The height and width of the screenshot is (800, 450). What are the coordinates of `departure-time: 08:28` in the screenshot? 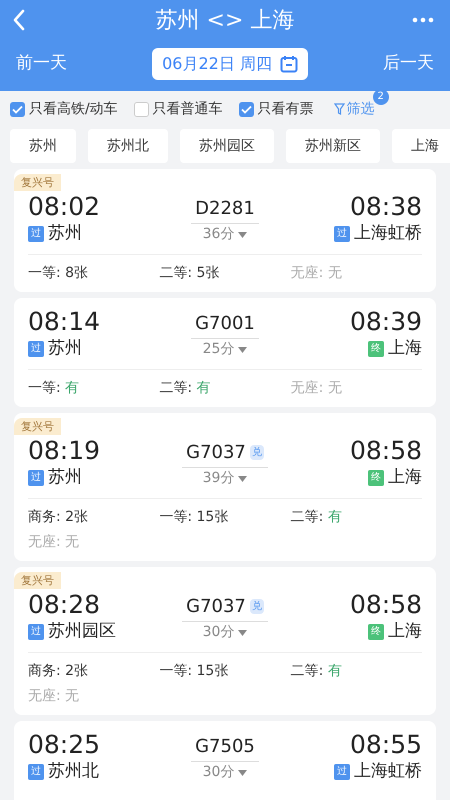 It's located at (65, 605).